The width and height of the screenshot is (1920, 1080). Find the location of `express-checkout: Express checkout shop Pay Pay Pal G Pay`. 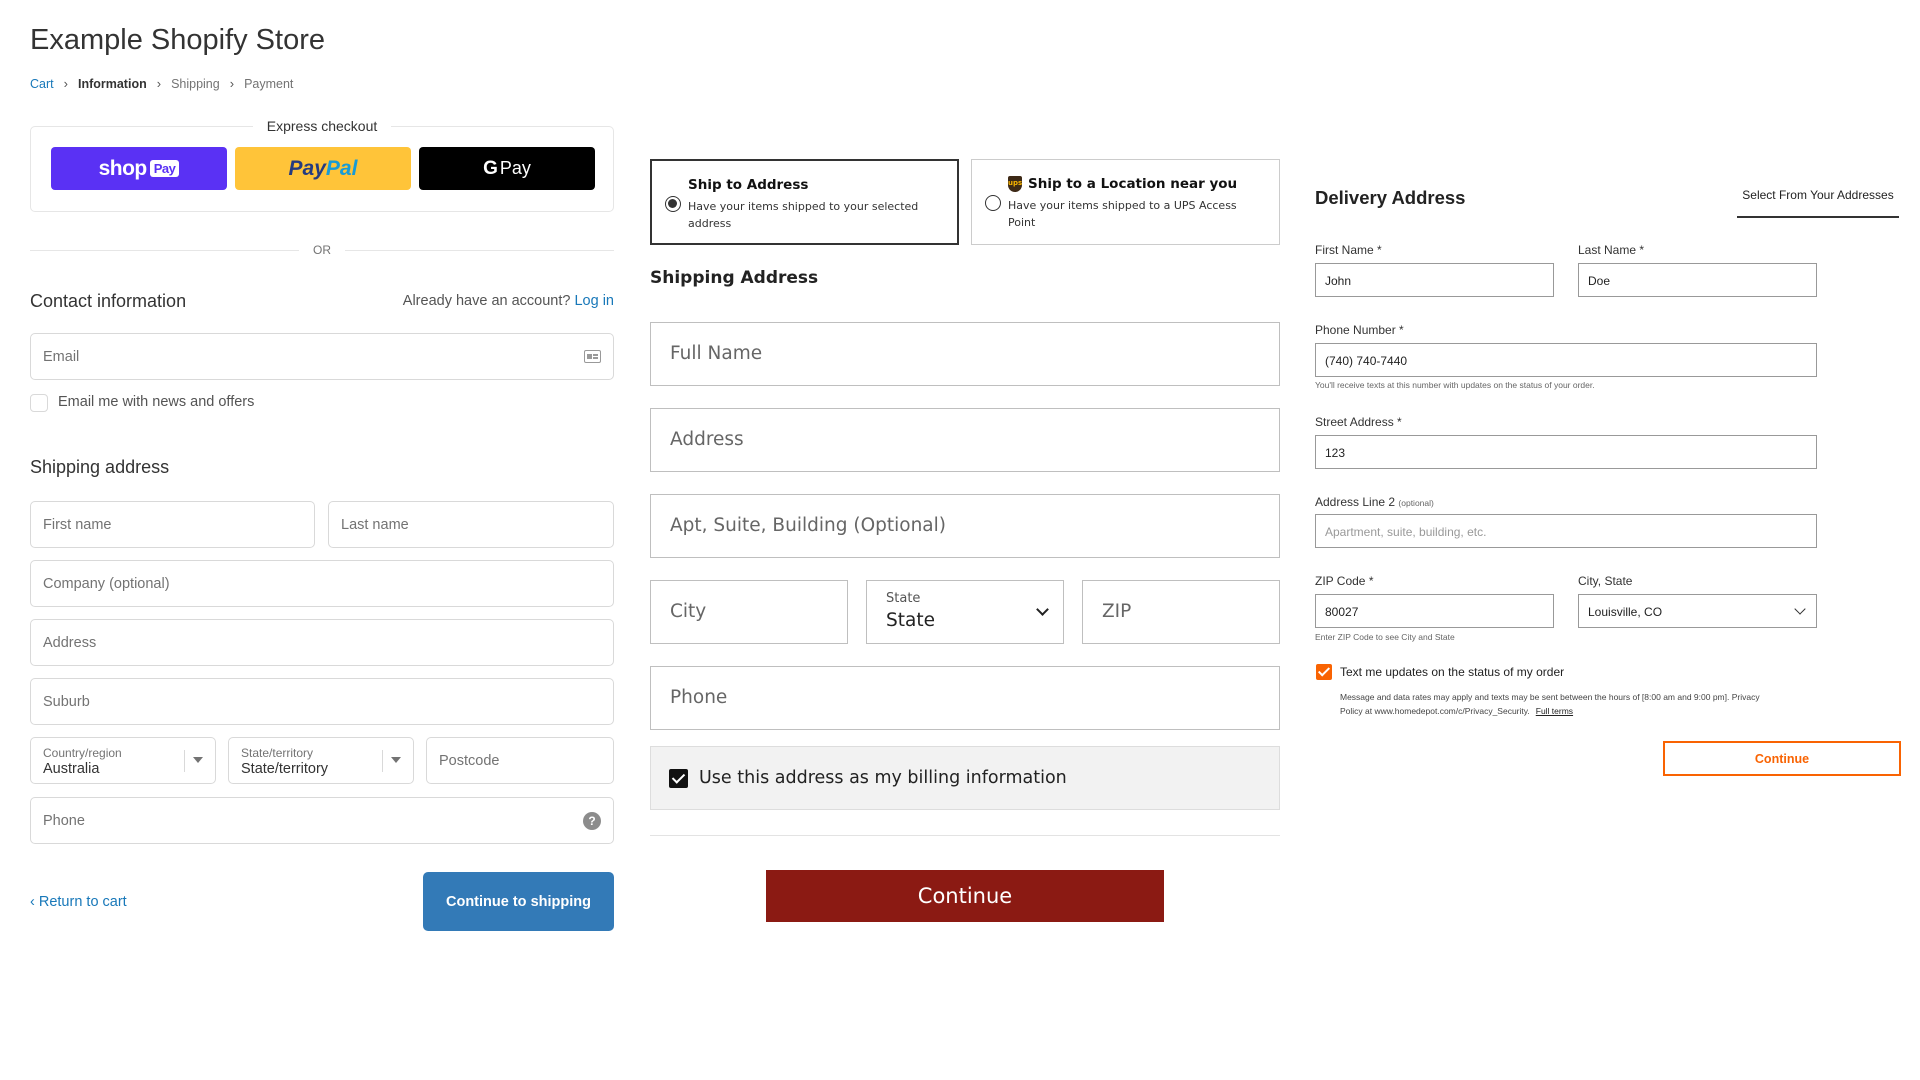

express-checkout: Express checkout shop Pay Pay Pal G Pay is located at coordinates (322, 165).